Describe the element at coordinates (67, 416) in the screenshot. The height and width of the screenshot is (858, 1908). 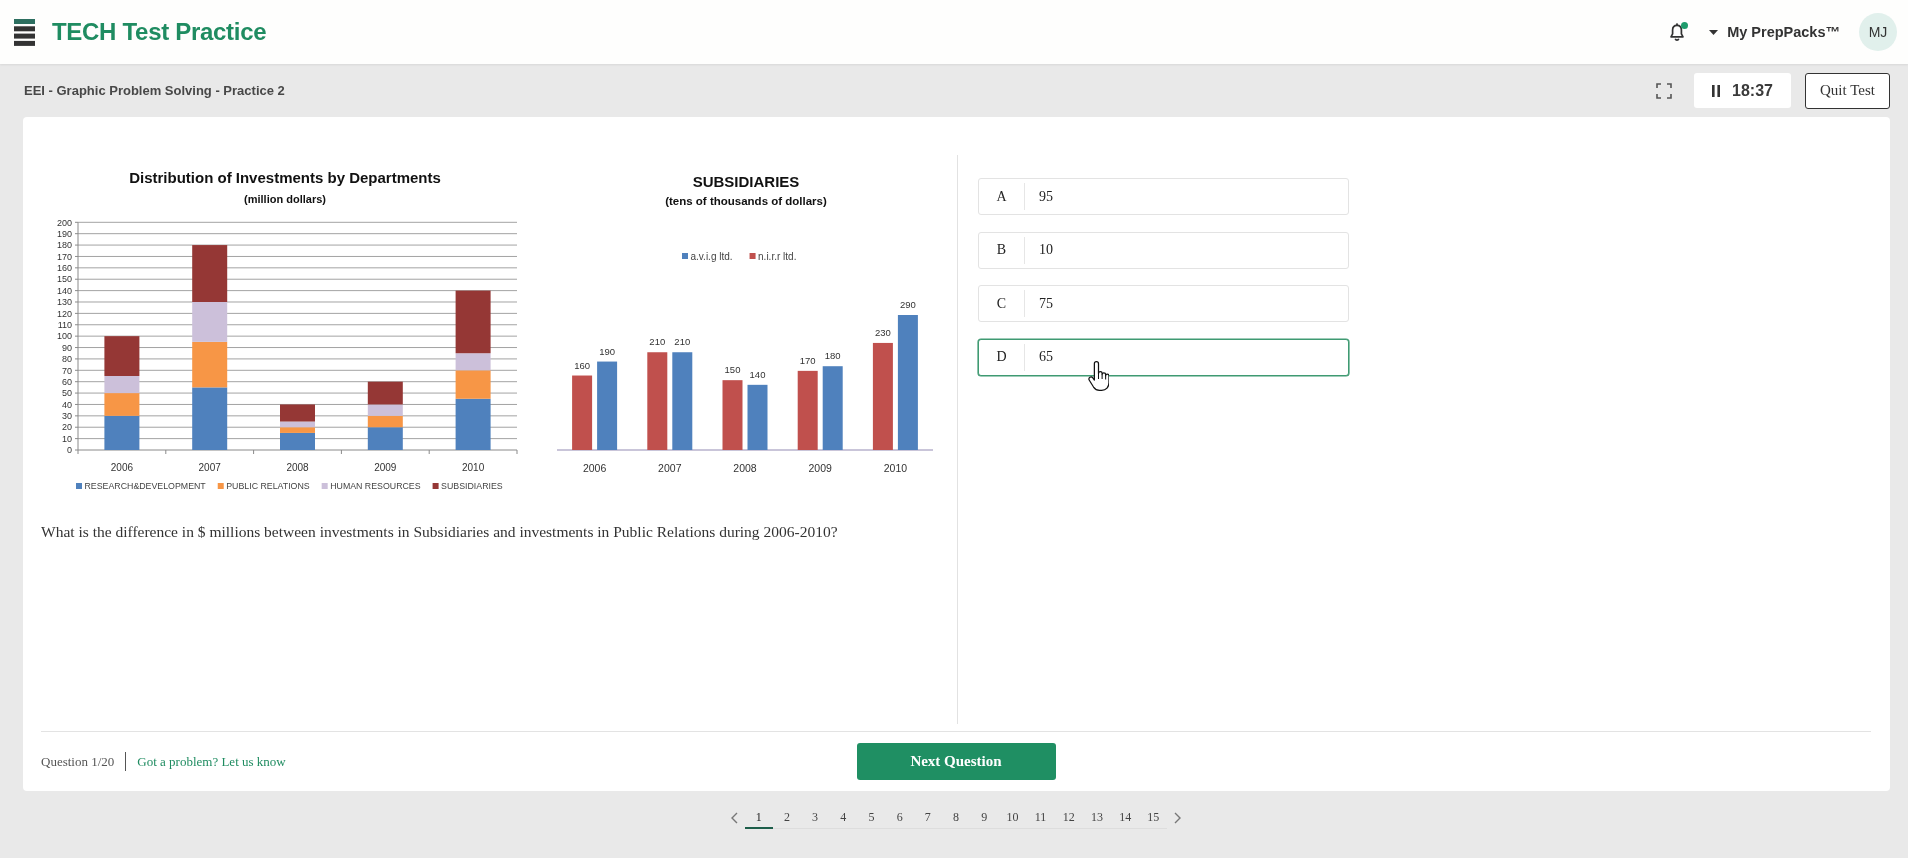
I see `axis-tick-label: 30` at that location.